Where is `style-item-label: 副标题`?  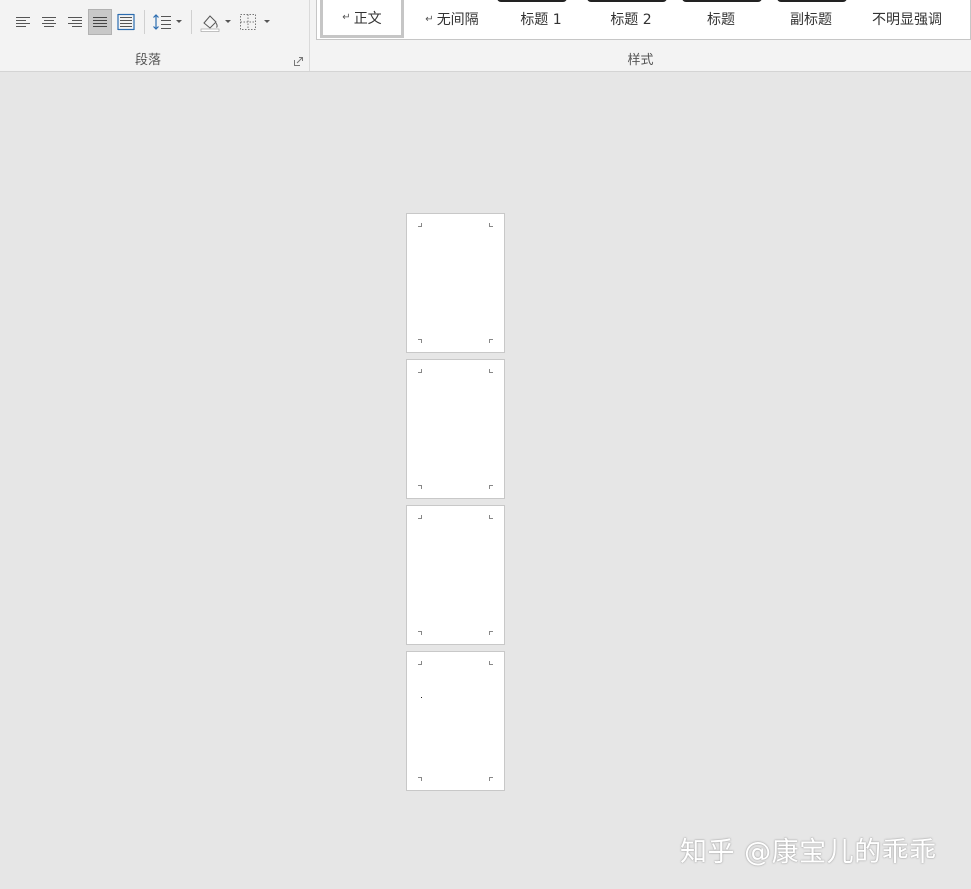
style-item-label: 副标题 is located at coordinates (811, 20).